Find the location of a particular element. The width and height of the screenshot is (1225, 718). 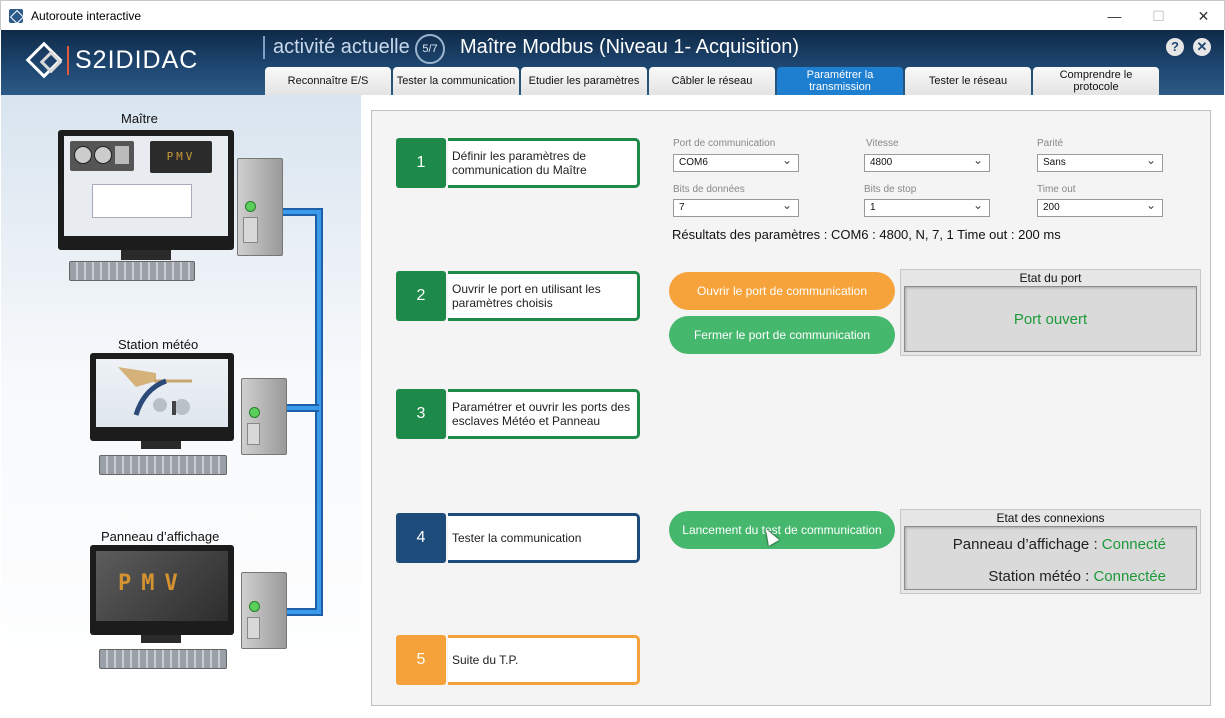

tab-reconnaitre-es: Reconnaître E/S is located at coordinates (328, 81).